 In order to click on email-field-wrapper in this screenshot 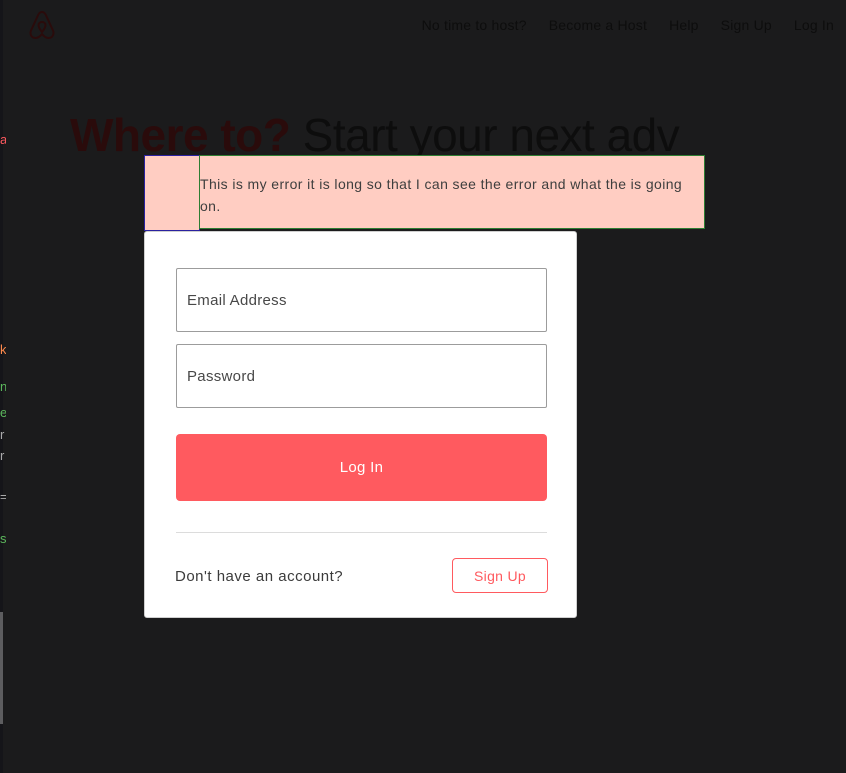, I will do `click(361, 300)`.